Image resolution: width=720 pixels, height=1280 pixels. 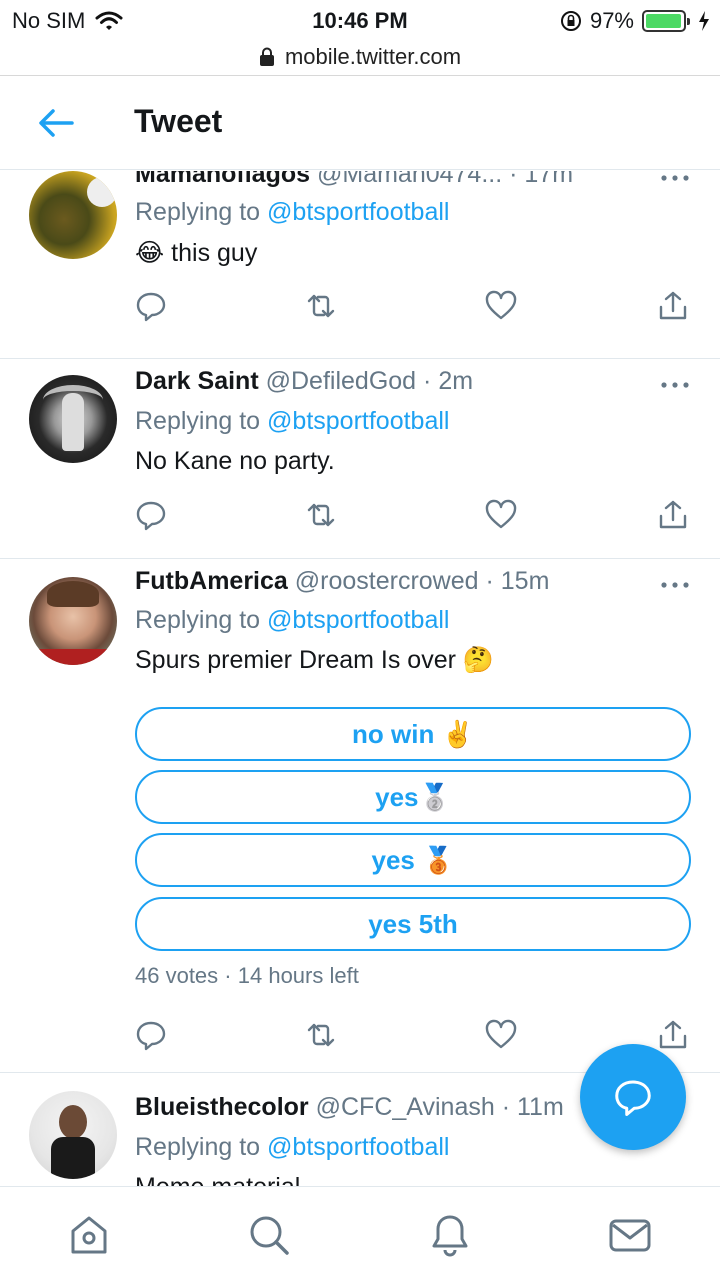 I want to click on tweet-author-name: Blueisthecolor, so click(x=222, y=1107).